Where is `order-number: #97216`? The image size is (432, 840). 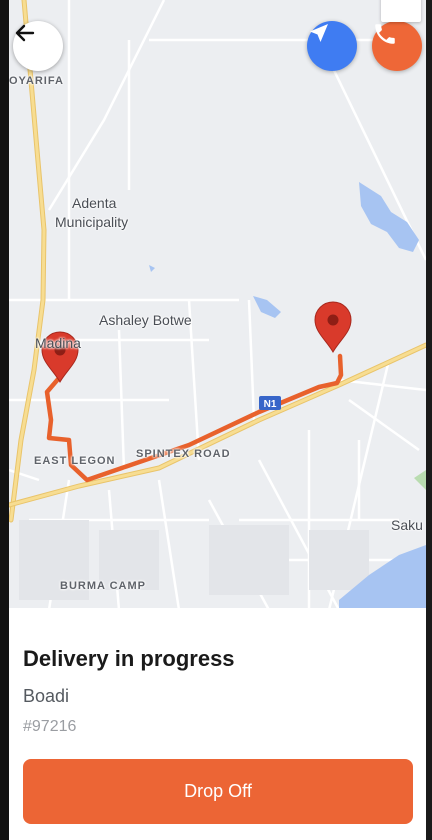
order-number: #97216 is located at coordinates (50, 726).